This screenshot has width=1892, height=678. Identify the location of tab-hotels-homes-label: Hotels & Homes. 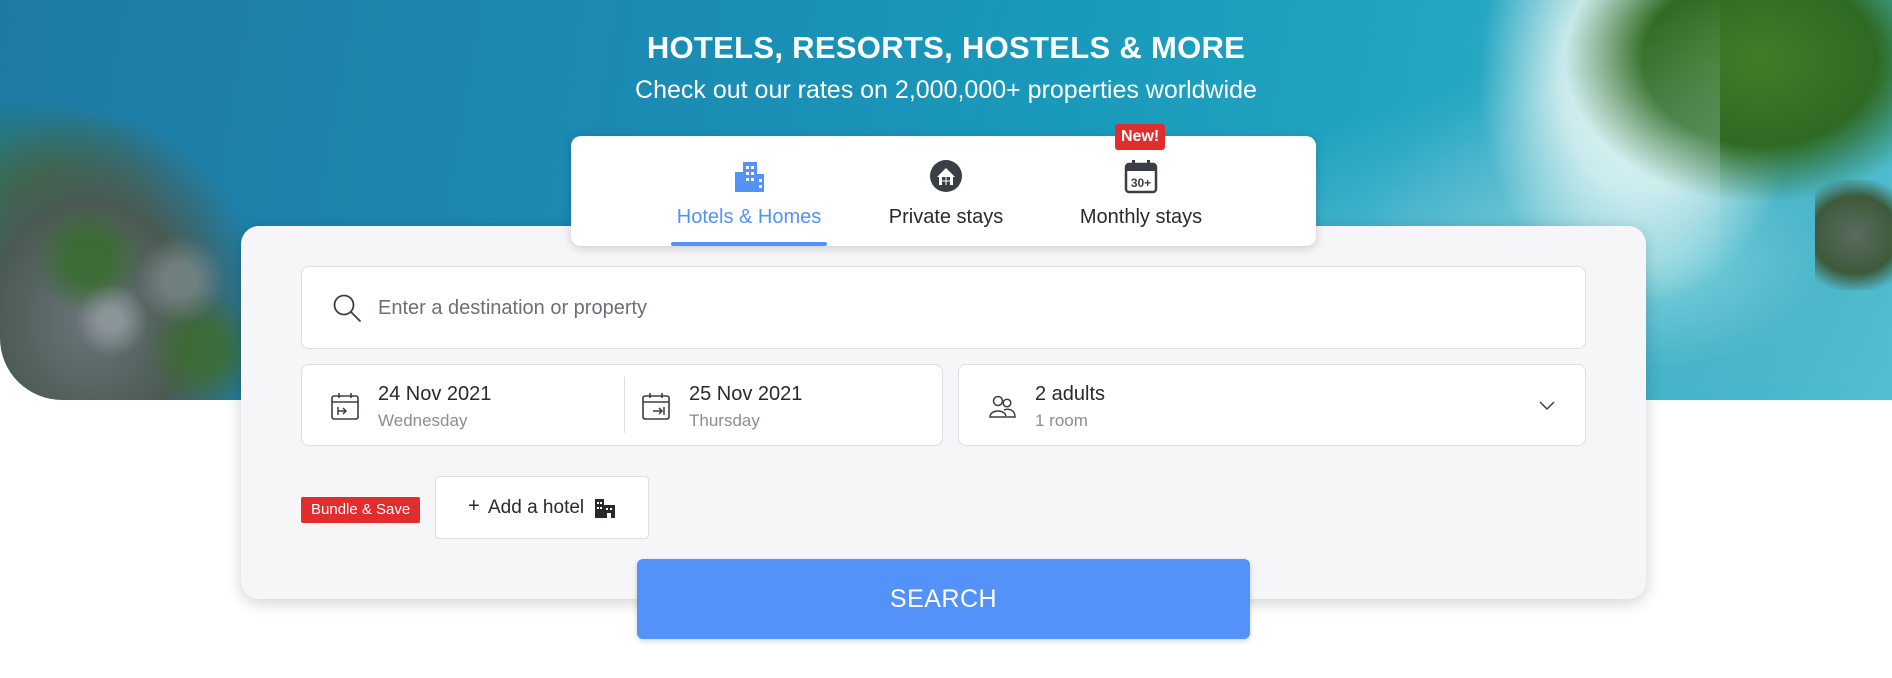
(749, 217).